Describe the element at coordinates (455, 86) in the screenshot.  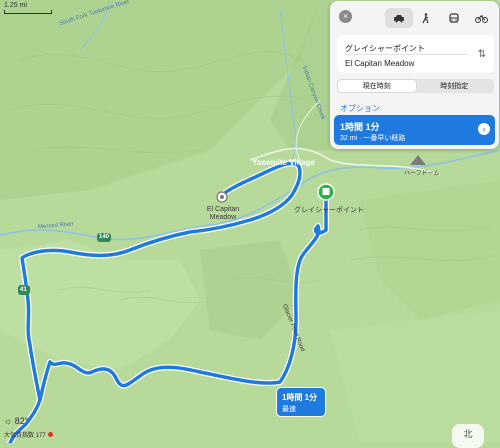
I see `tab-schedule: 時刻指定` at that location.